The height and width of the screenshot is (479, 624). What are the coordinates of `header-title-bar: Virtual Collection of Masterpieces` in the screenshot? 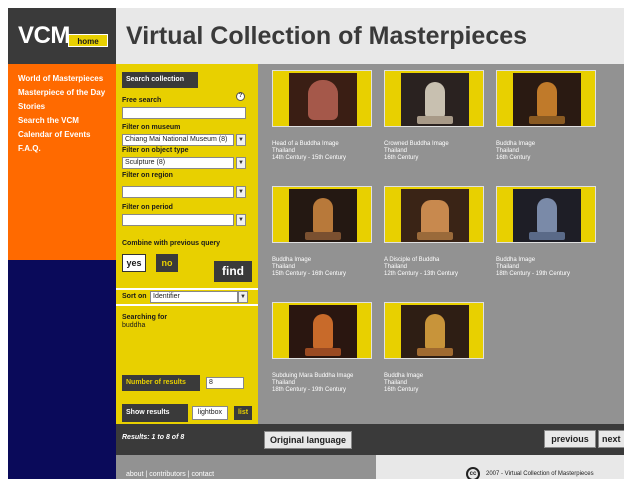 It's located at (370, 36).